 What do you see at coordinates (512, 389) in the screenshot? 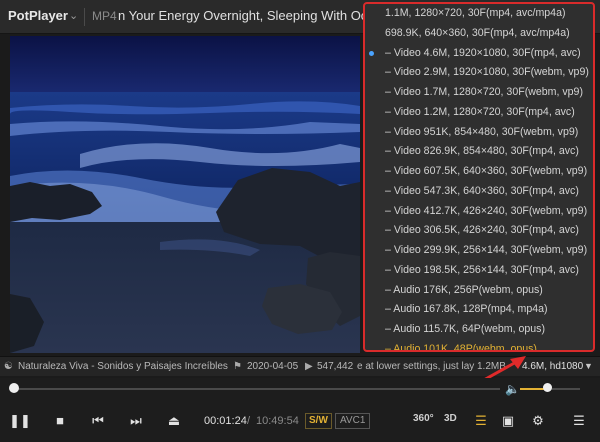
I see `volume-icon: 🔈` at bounding box center [512, 389].